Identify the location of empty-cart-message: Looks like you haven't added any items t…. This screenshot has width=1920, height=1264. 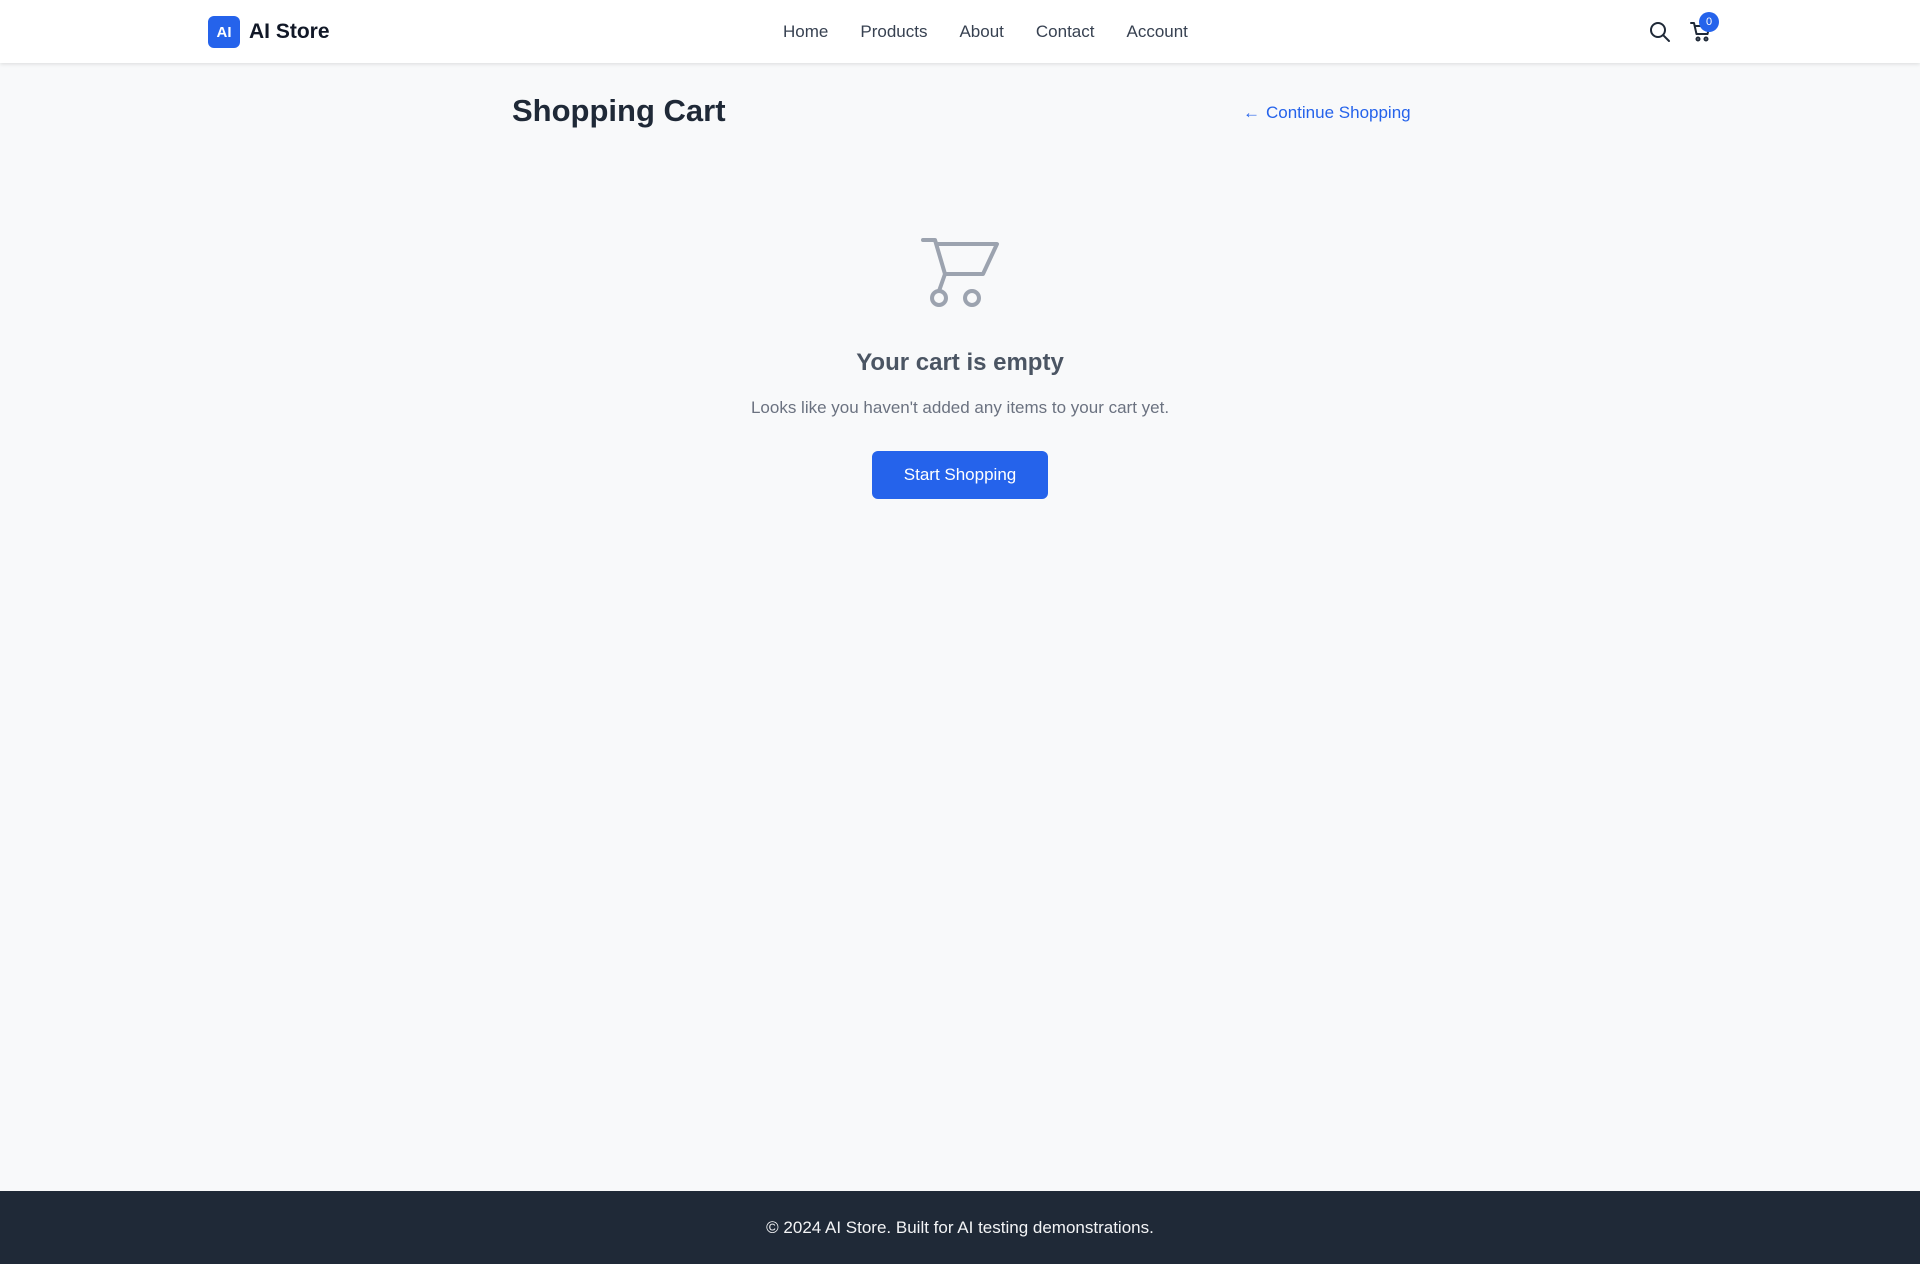
(960, 407).